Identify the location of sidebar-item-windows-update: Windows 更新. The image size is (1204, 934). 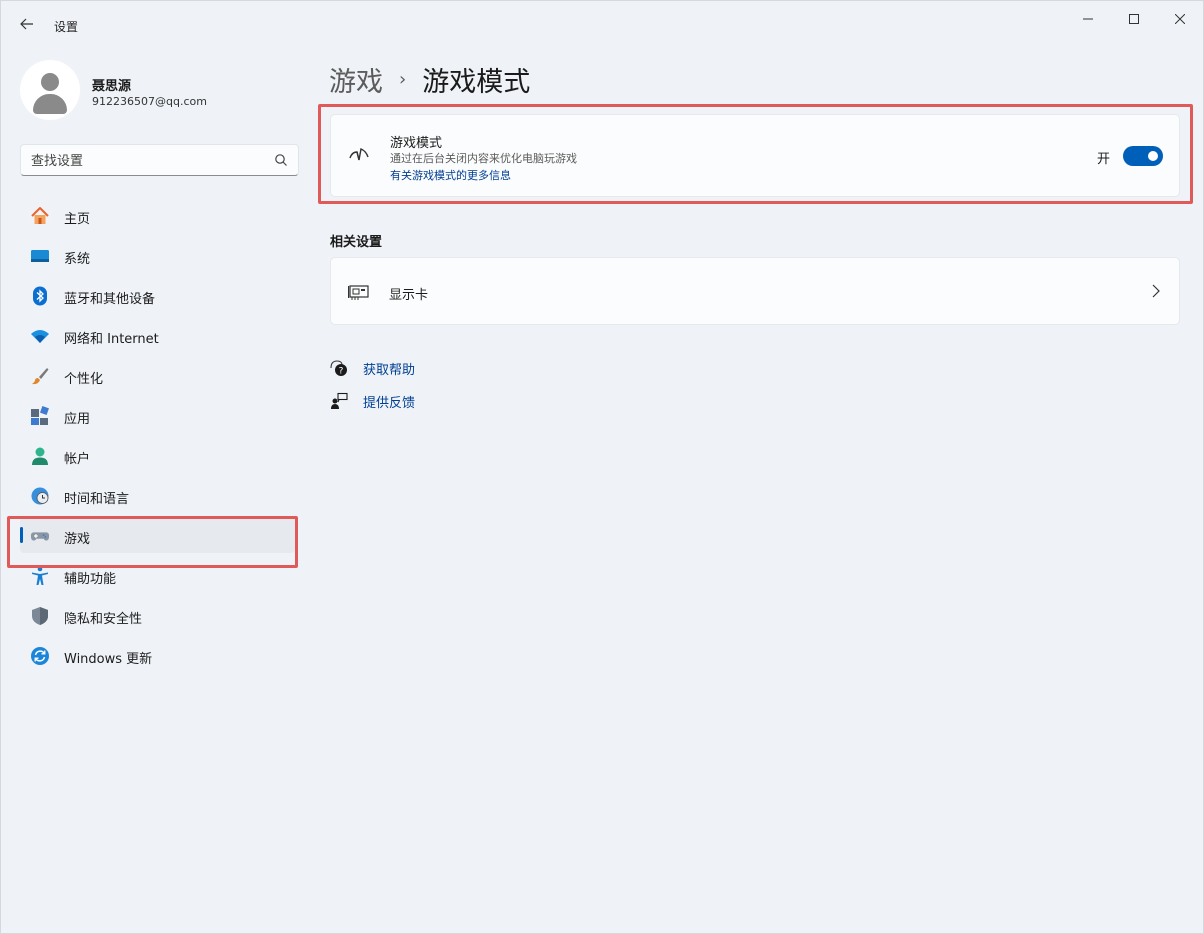
(157, 655).